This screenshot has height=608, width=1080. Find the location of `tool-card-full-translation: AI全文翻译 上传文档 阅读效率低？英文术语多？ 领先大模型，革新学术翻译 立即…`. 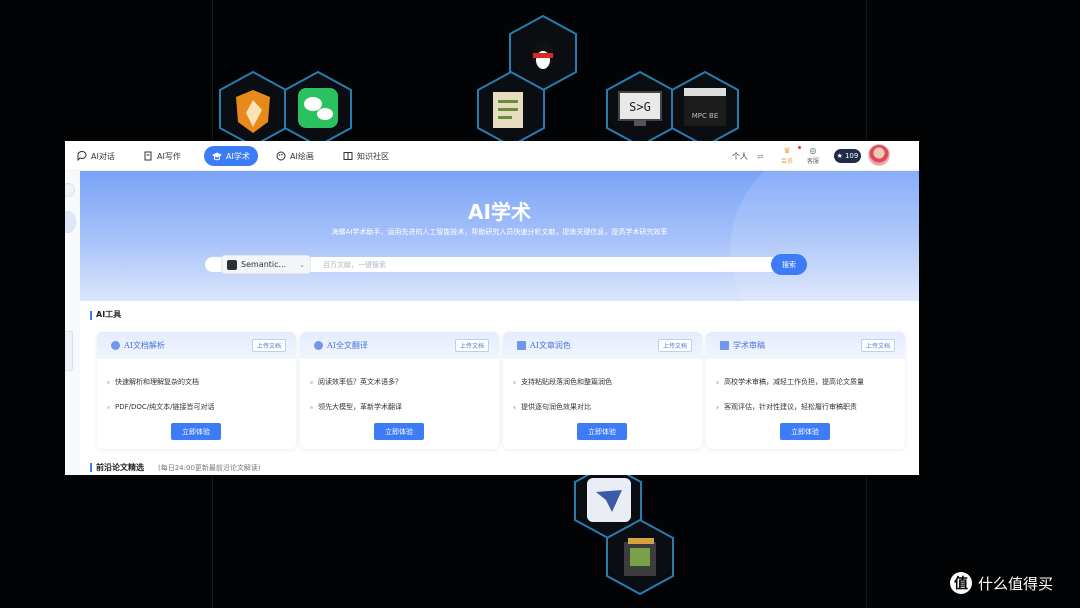

tool-card-full-translation: AI全文翻译 上传文档 阅读效率低？英文术语多？ 领先大模型，革新学术翻译 立即… is located at coordinates (399, 390).